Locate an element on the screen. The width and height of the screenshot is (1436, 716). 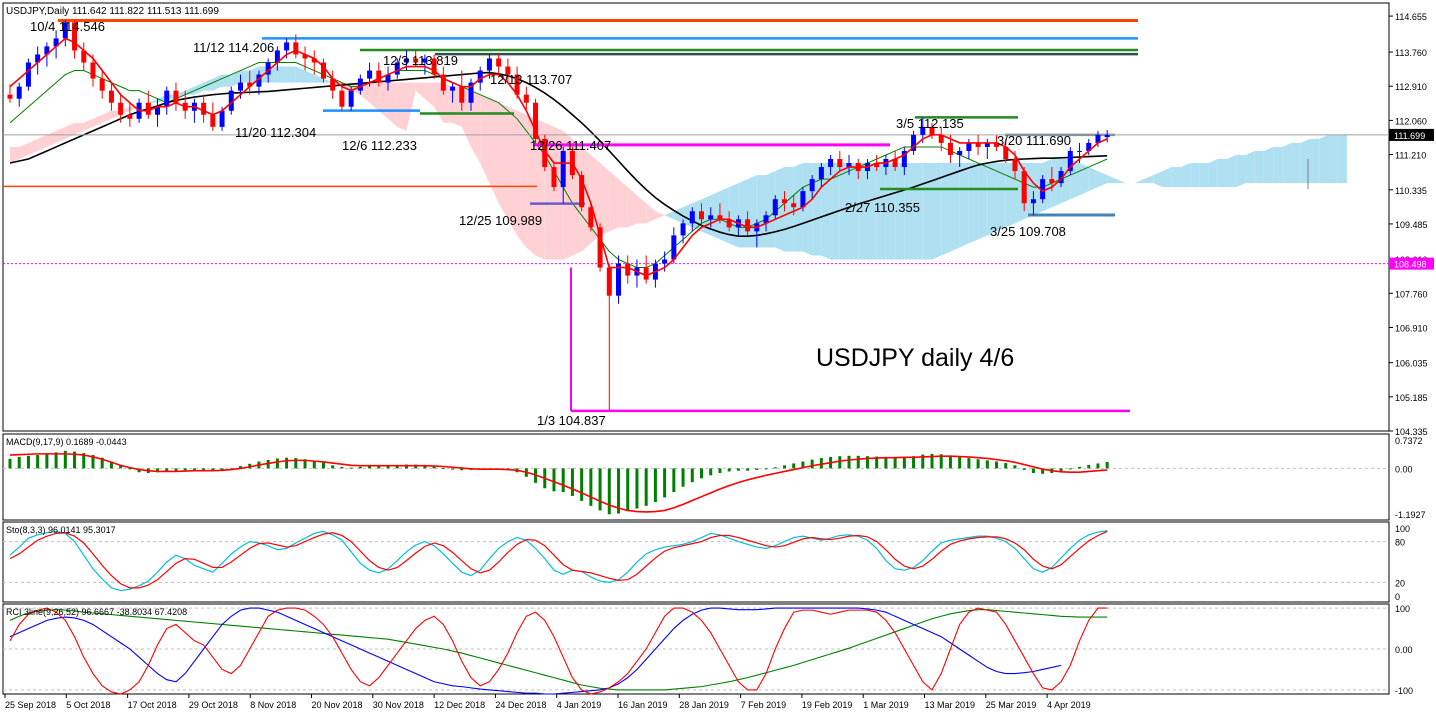
rci-tick-label: 100 is located at coordinates (1402, 609).